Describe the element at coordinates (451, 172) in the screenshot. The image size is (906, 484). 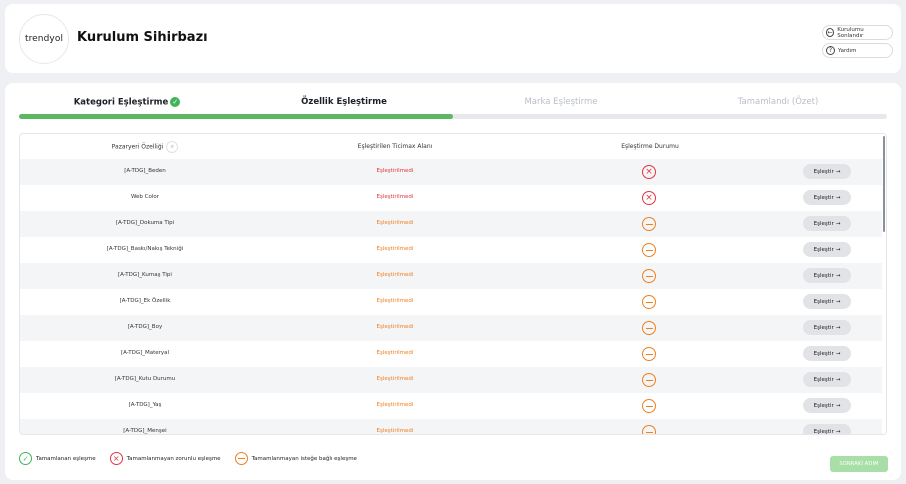
I see `table-row: [A-TDG]_Beden Eşleştirilmedi × Eşleştir →` at that location.